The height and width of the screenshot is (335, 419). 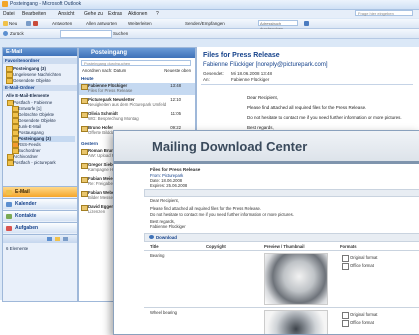 I want to click on item-subject: Neuigkeiten aus dem Picturepark Umfeld, so click(x=127, y=104).